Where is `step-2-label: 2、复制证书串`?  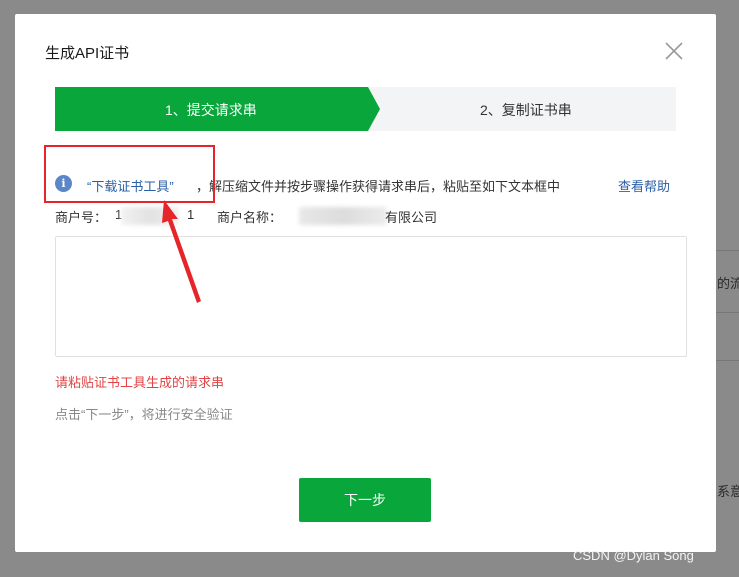 step-2-label: 2、复制证书串 is located at coordinates (526, 110).